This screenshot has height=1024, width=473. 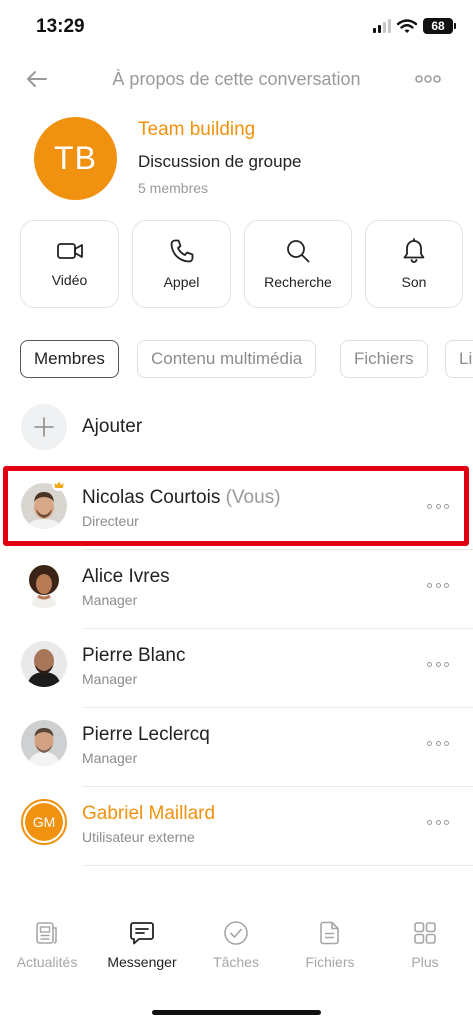 I want to click on member-name: Pierre Leclercq, so click(x=146, y=734).